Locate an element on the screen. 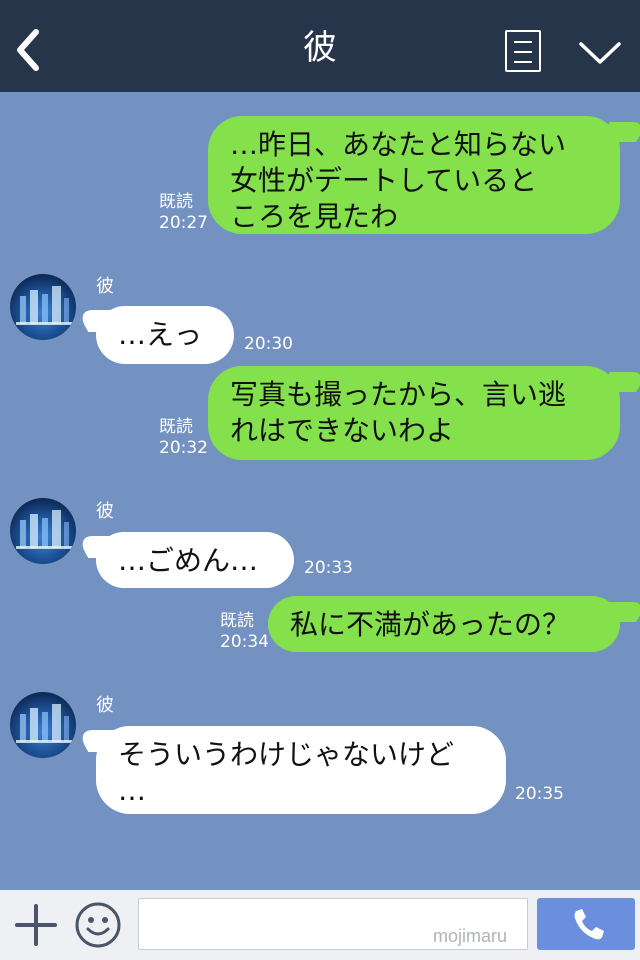 This screenshot has width=640, height=960. call-button is located at coordinates (586, 924).